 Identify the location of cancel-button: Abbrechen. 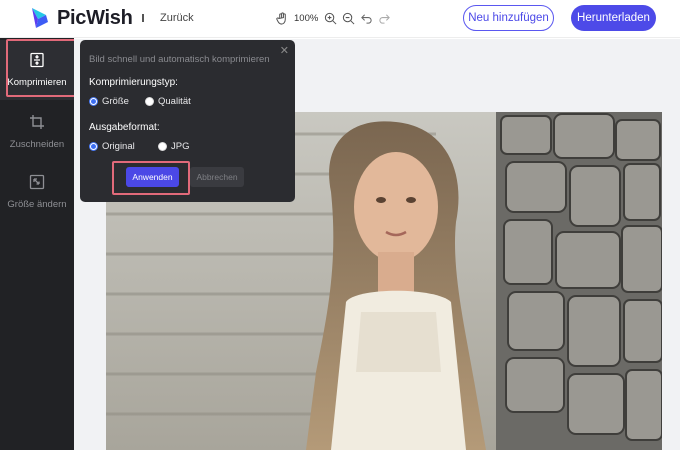
(217, 177).